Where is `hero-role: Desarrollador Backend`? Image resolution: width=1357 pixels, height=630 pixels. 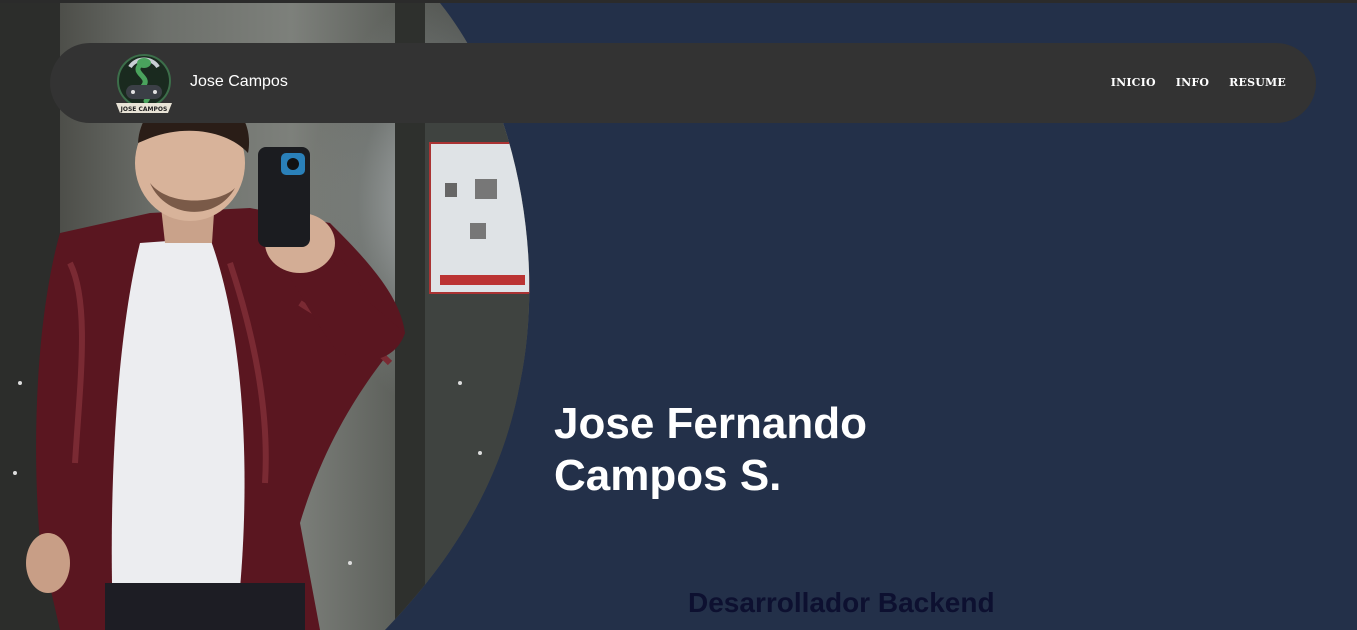
hero-role: Desarrollador Backend is located at coordinates (841, 602).